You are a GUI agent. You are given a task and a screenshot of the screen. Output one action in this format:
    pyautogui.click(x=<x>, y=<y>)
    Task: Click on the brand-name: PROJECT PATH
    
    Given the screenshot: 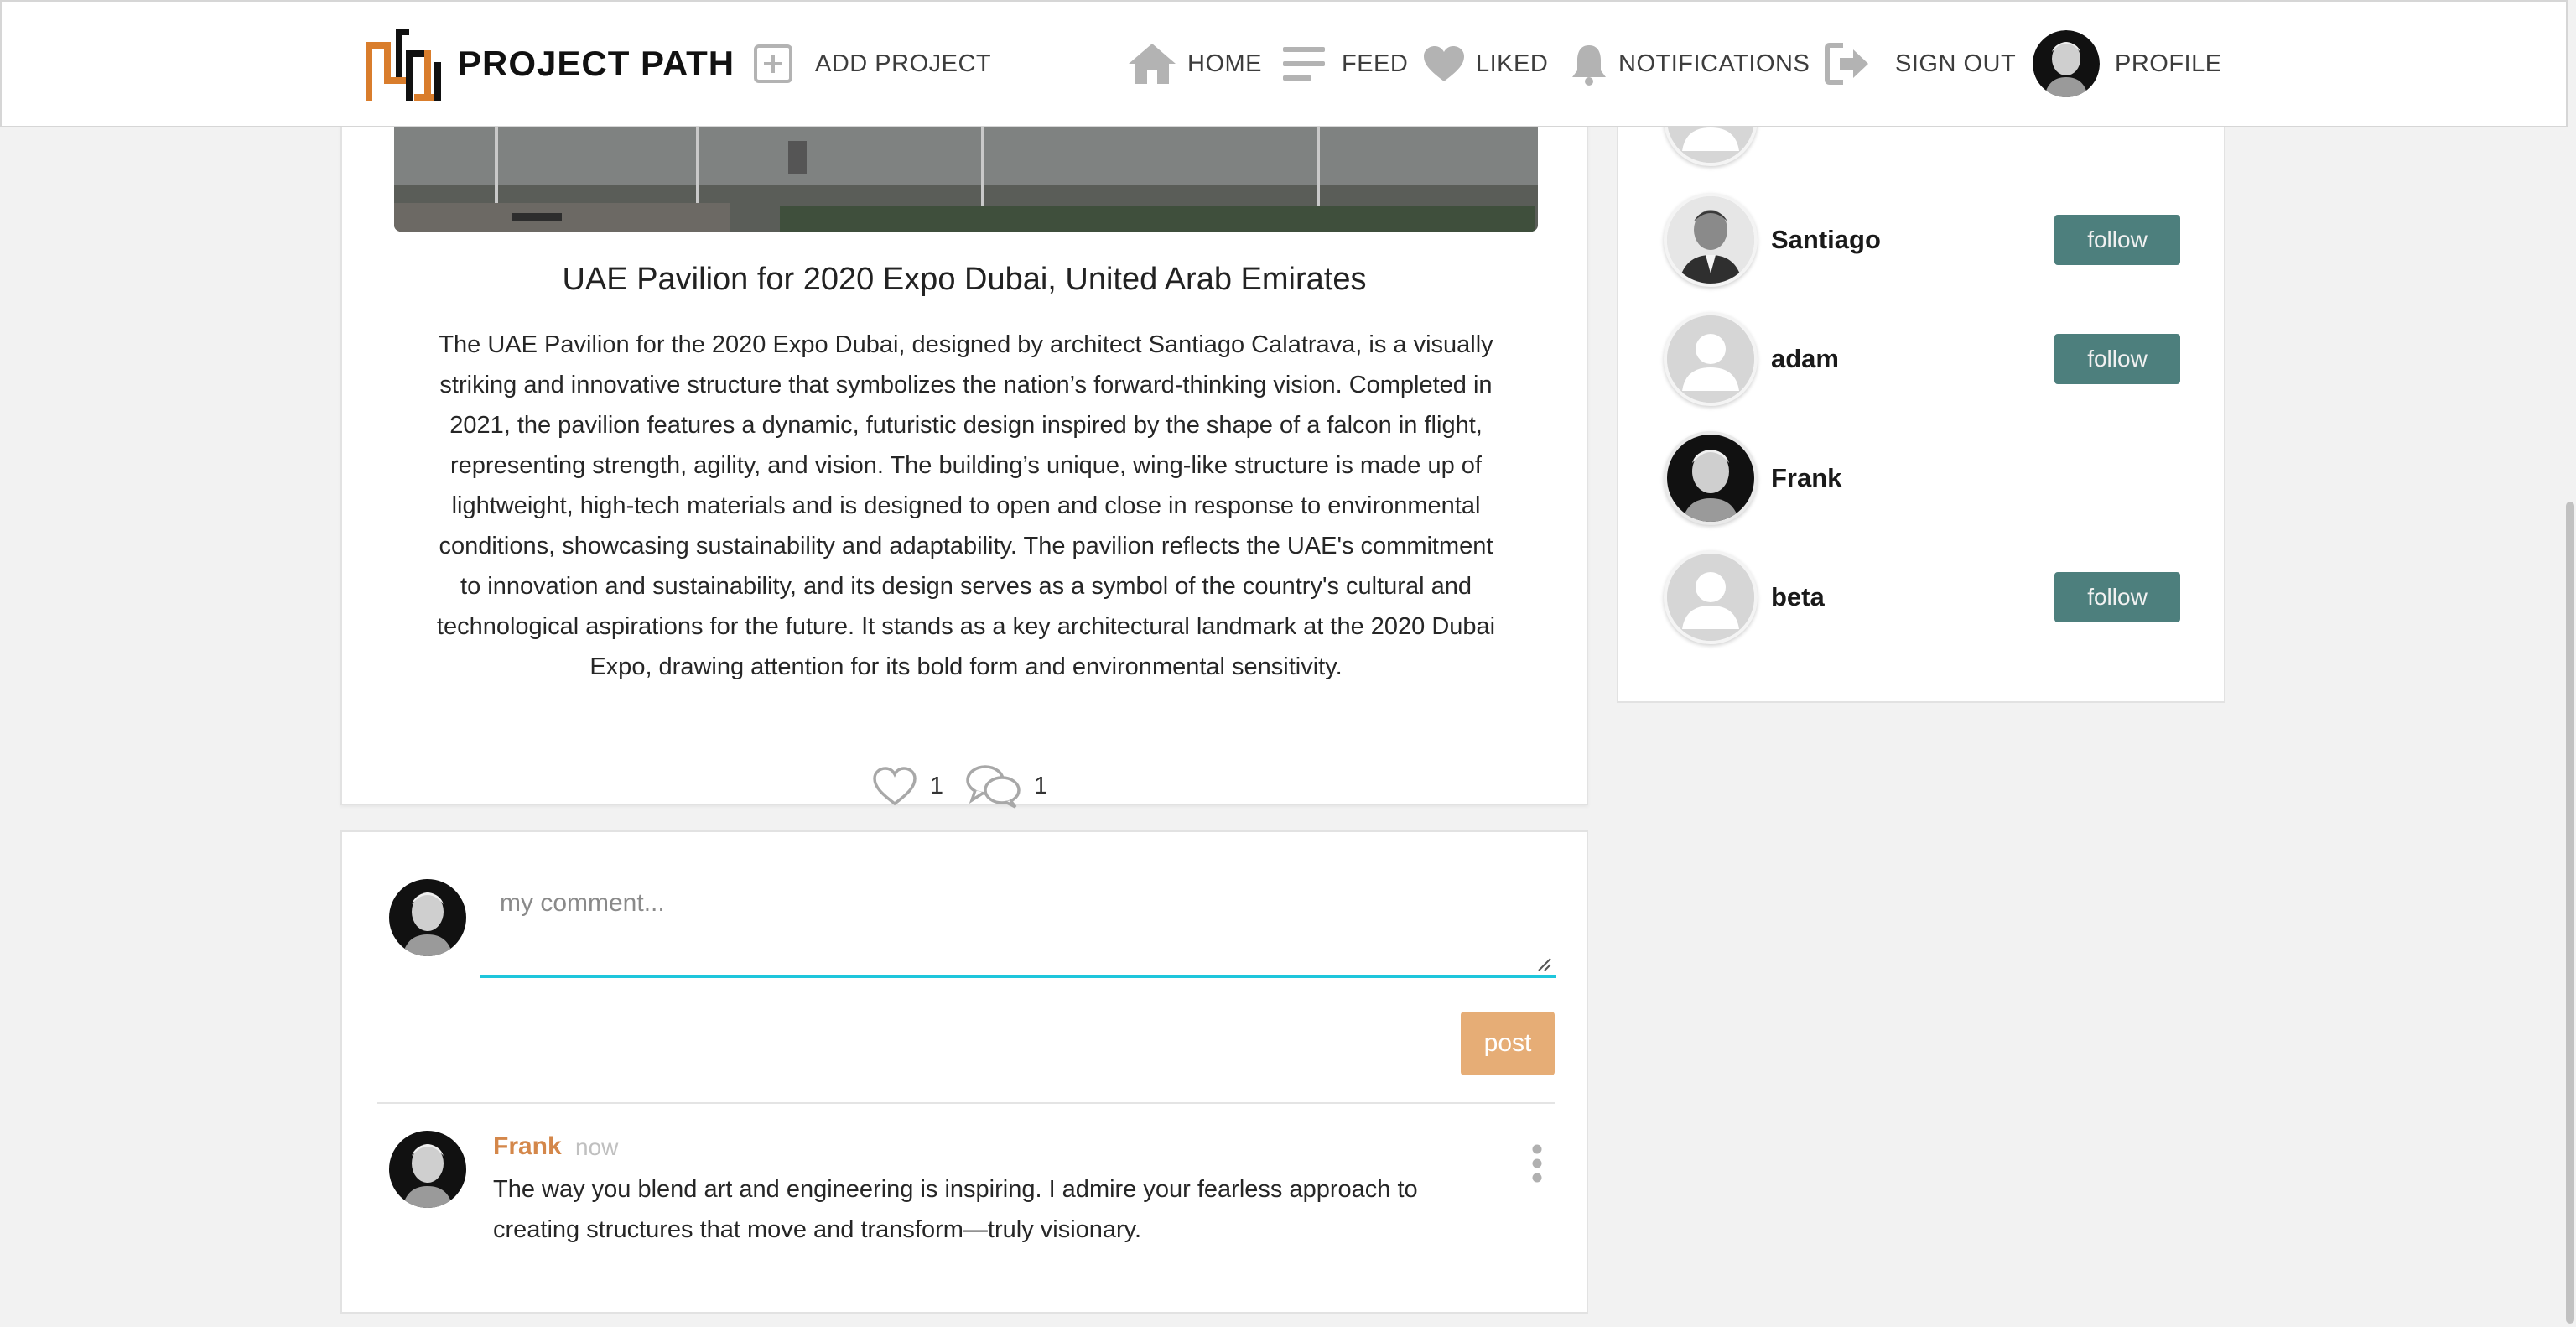 What is the action you would take?
    pyautogui.click(x=596, y=63)
    